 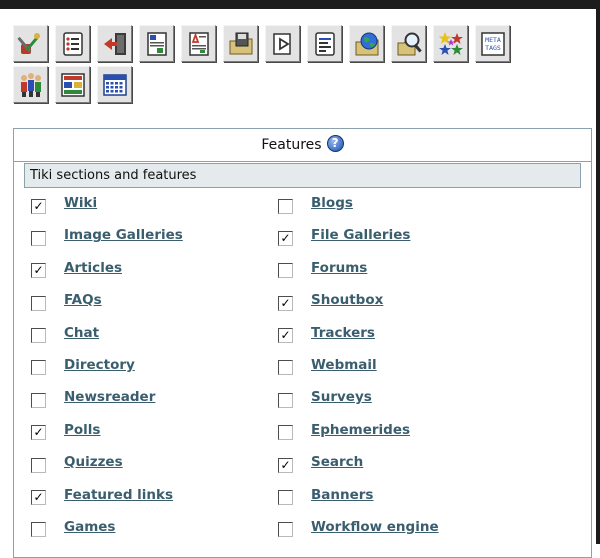 What do you see at coordinates (335, 143) in the screenshot?
I see `help-icon: ?` at bounding box center [335, 143].